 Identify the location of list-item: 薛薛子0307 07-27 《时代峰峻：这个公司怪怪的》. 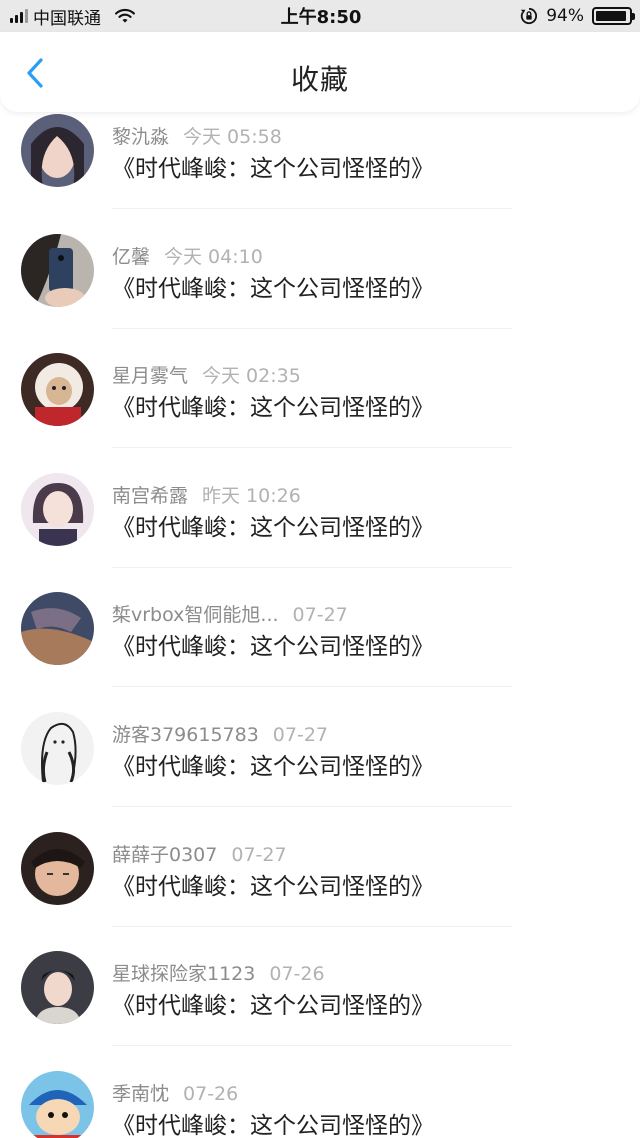
(320, 890).